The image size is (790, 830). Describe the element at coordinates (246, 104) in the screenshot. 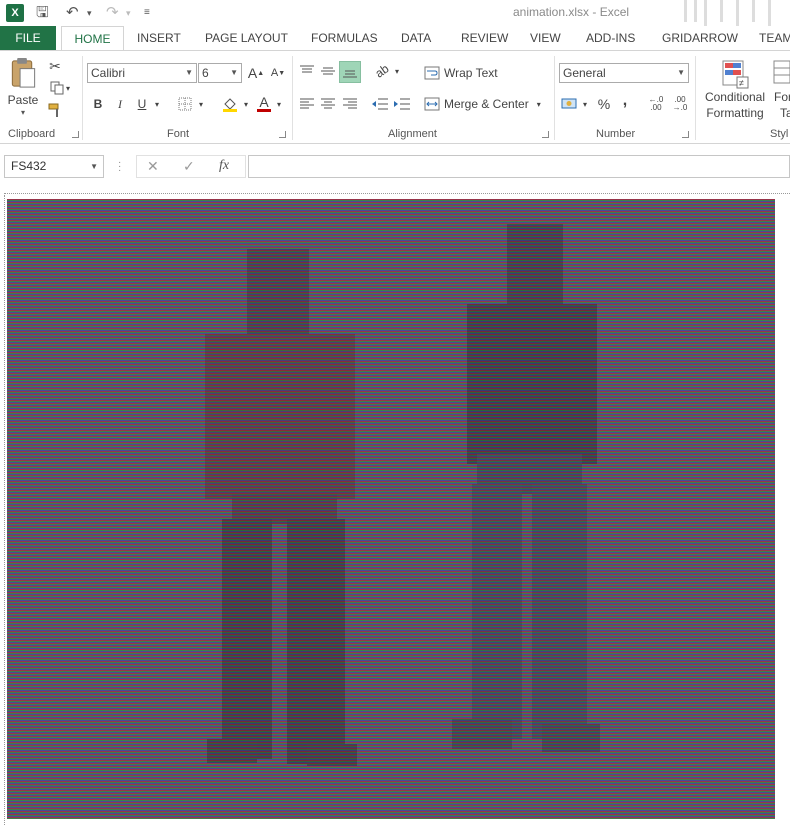

I see `fill-color-dropdown-icon: ▾` at that location.